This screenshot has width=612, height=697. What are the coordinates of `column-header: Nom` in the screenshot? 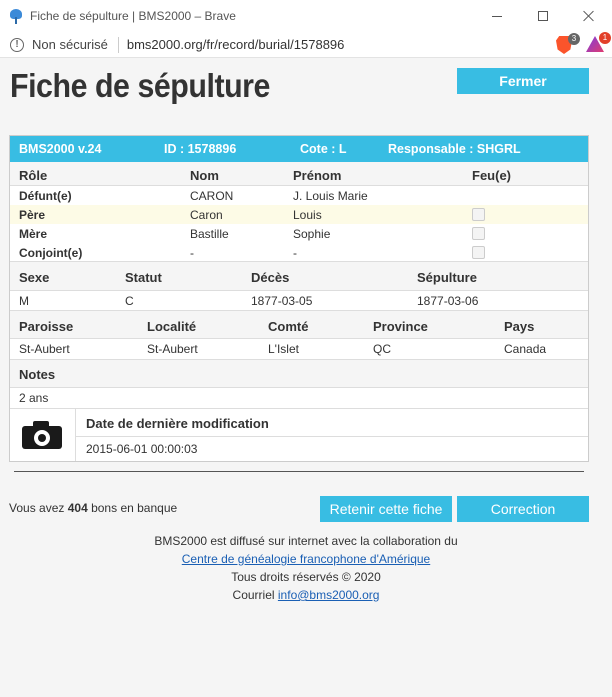 It's located at (204, 175).